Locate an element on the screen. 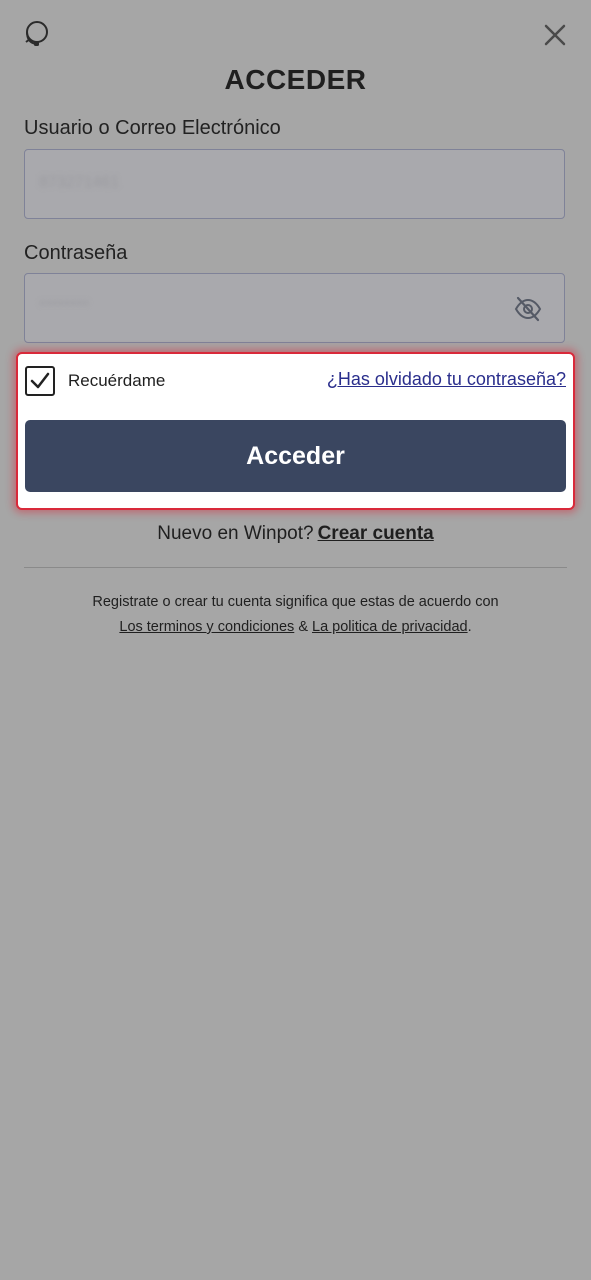 This screenshot has width=591, height=1280. legal-end: . is located at coordinates (469, 627).